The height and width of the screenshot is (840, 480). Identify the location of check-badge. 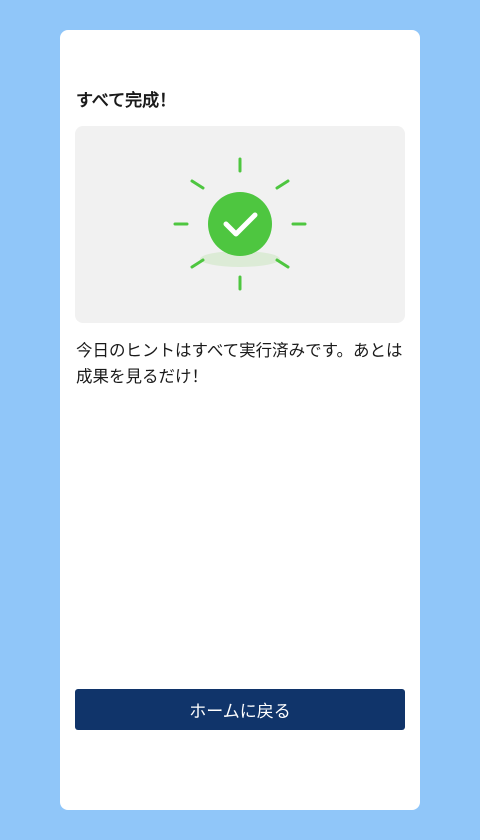
(240, 224).